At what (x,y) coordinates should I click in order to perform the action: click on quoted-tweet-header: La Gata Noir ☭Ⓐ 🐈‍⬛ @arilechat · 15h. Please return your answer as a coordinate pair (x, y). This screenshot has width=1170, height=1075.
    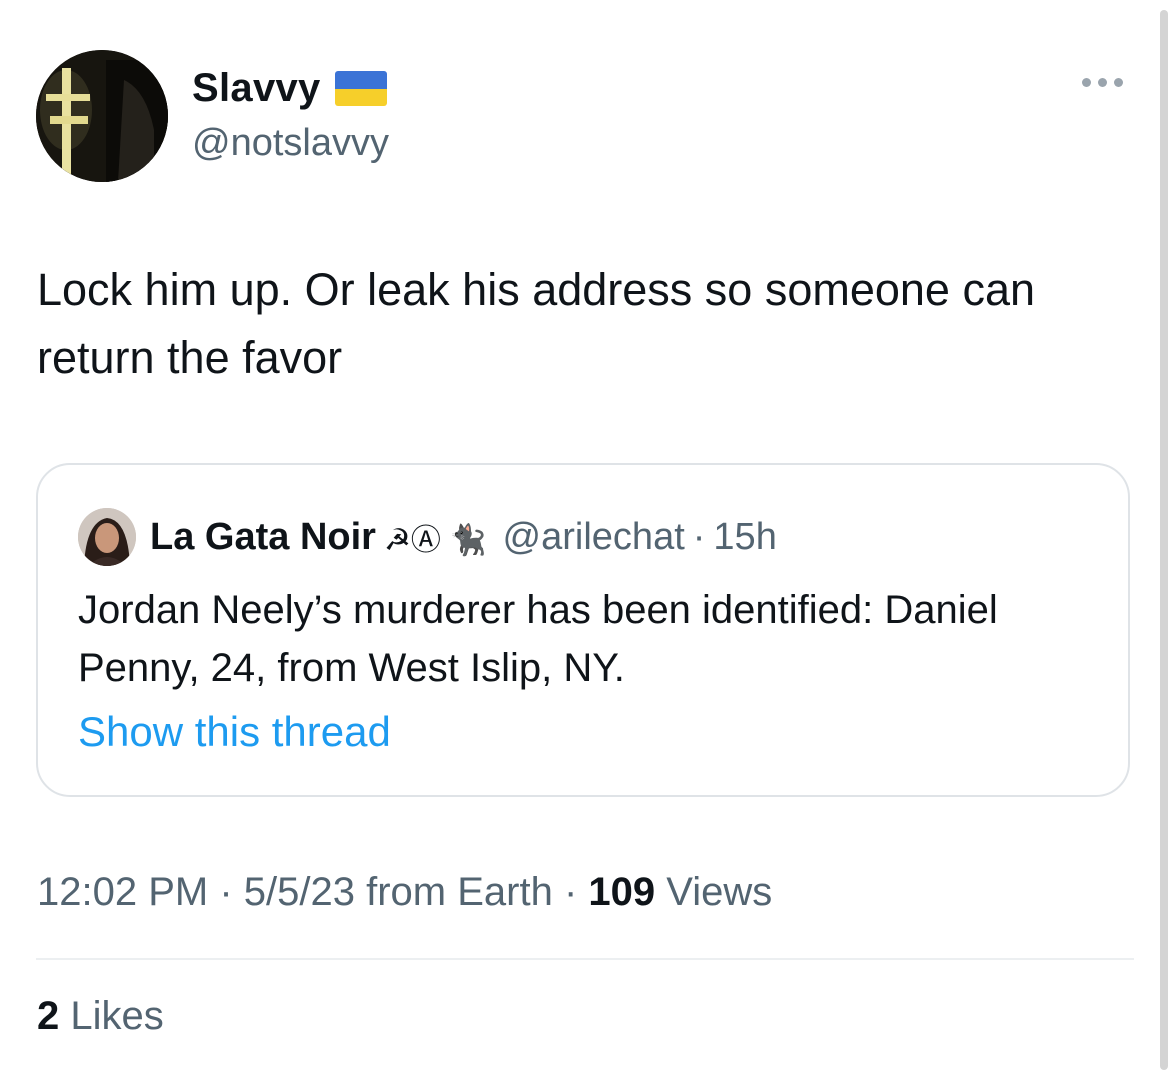
    Looking at the image, I should click on (427, 537).